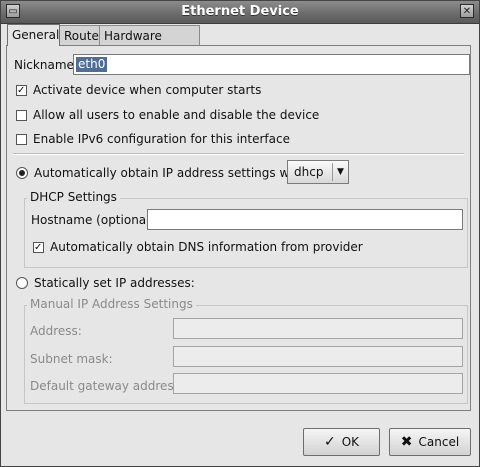  Describe the element at coordinates (111, 304) in the screenshot. I see `manual-ip-title: Manual IP Address Settings` at that location.